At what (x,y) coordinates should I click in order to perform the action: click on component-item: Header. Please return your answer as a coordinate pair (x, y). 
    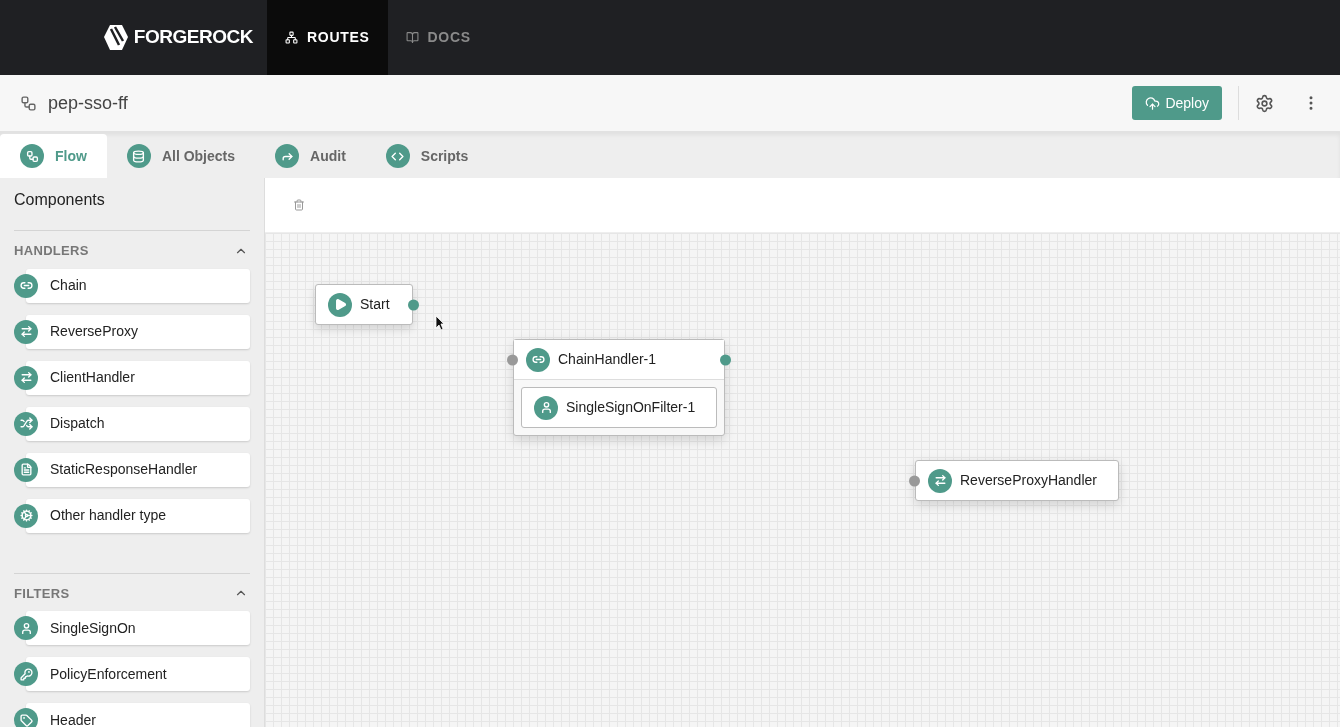
    Looking at the image, I should click on (138, 715).